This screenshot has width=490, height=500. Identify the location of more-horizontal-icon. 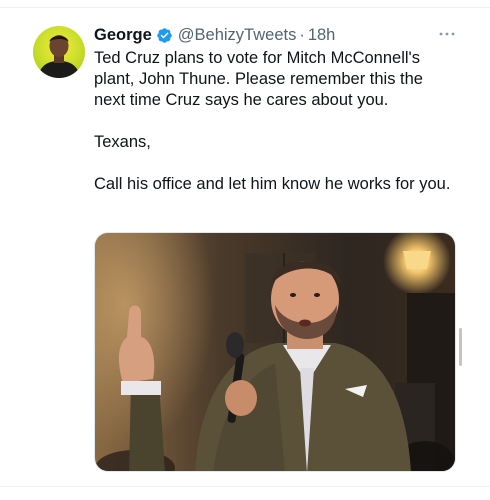
(447, 34).